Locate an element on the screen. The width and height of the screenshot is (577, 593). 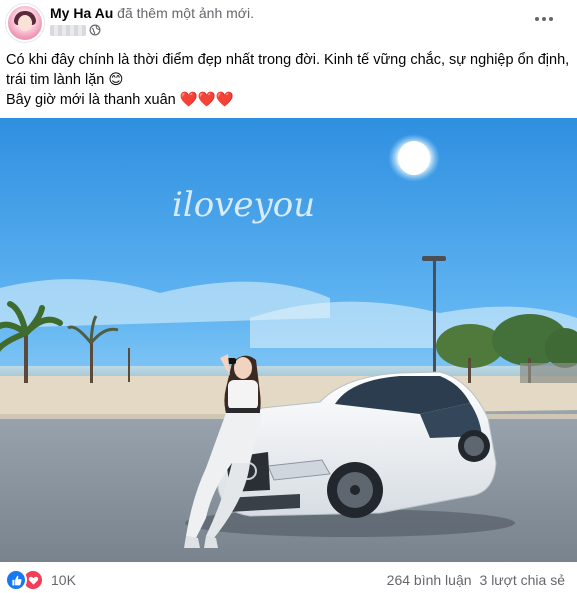
shares-count-link: 3 lượt chia sẻ is located at coordinates (522, 580).